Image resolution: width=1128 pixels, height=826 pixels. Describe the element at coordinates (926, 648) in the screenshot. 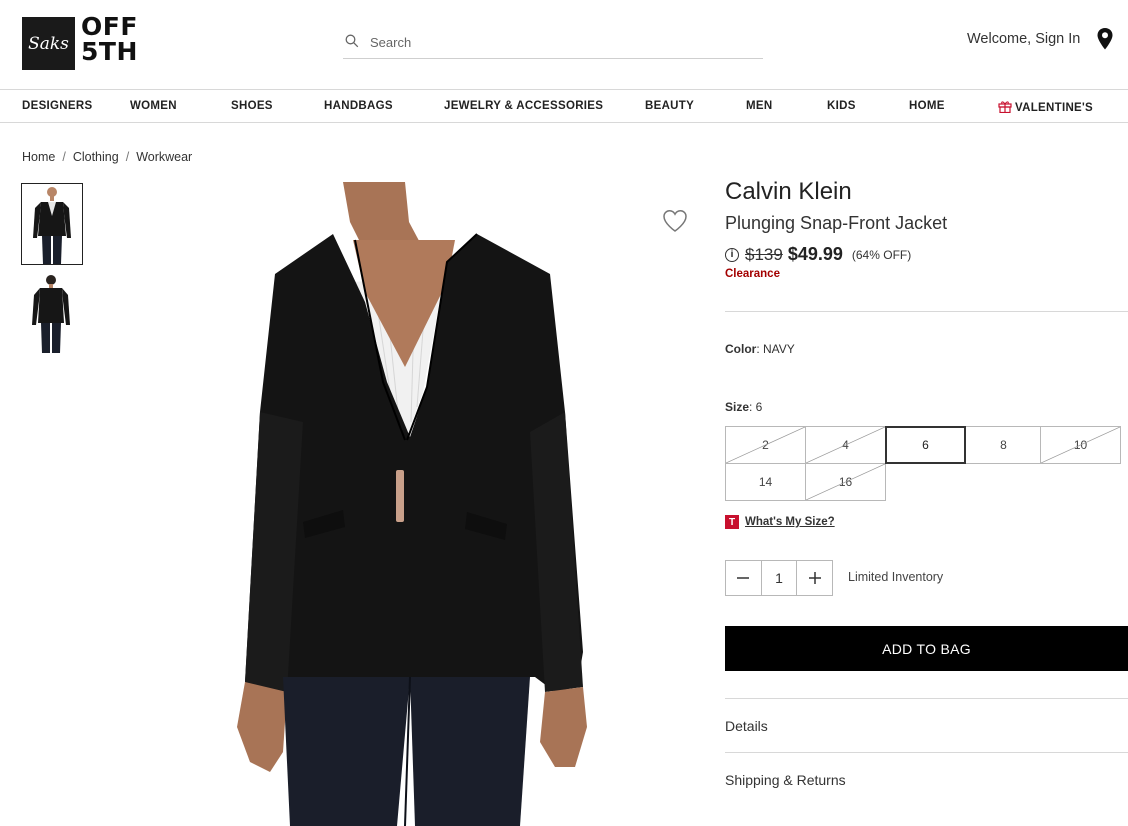

I see `add-to-bag-button: ADD TO BAG` at that location.